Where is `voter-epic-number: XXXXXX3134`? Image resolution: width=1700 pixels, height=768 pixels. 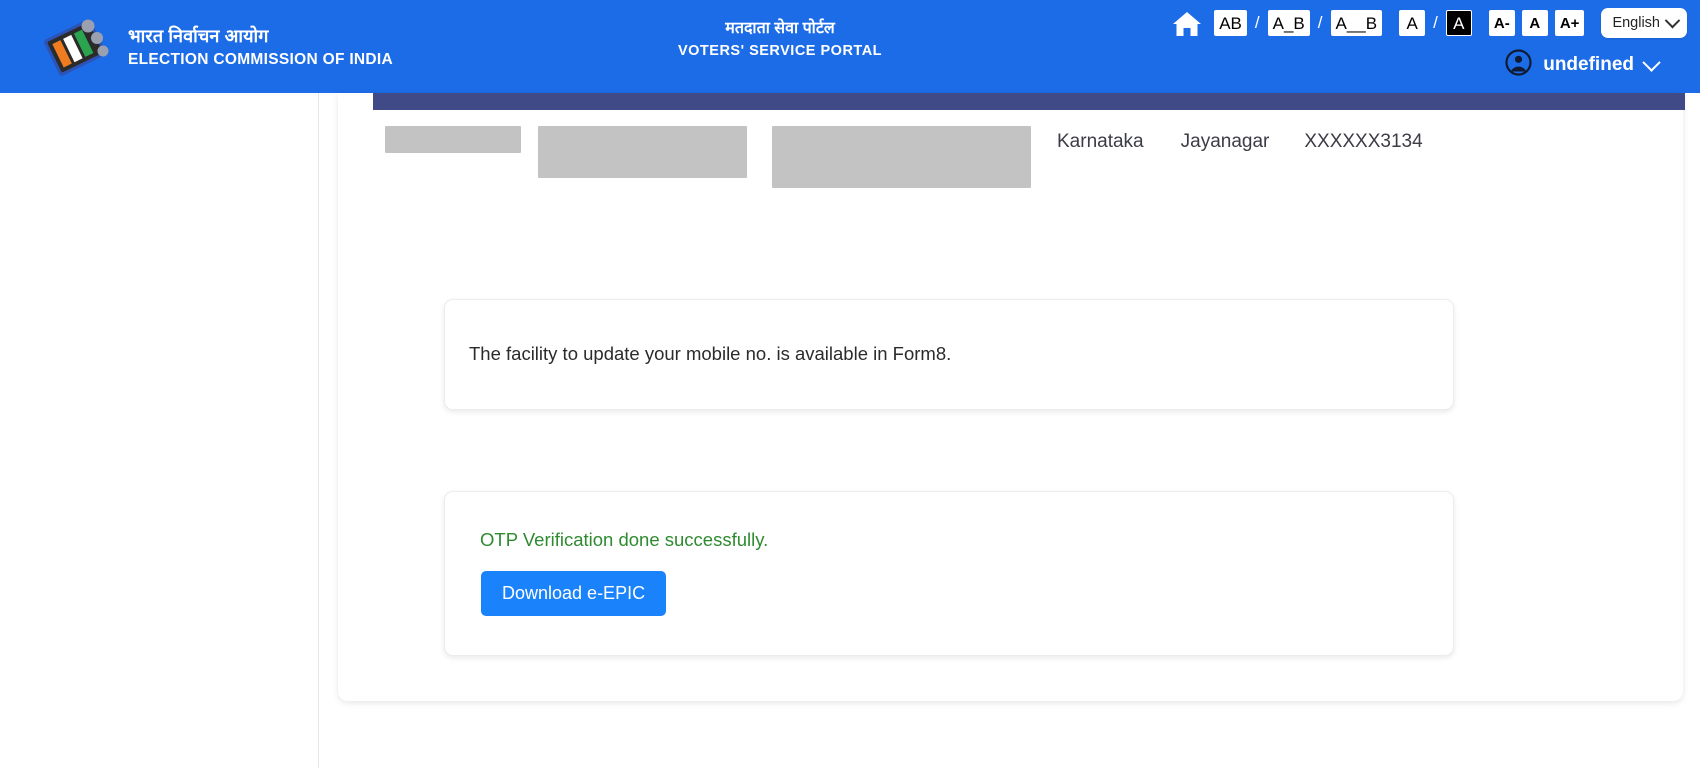
voter-epic-number: XXXXXX3134 is located at coordinates (1363, 141).